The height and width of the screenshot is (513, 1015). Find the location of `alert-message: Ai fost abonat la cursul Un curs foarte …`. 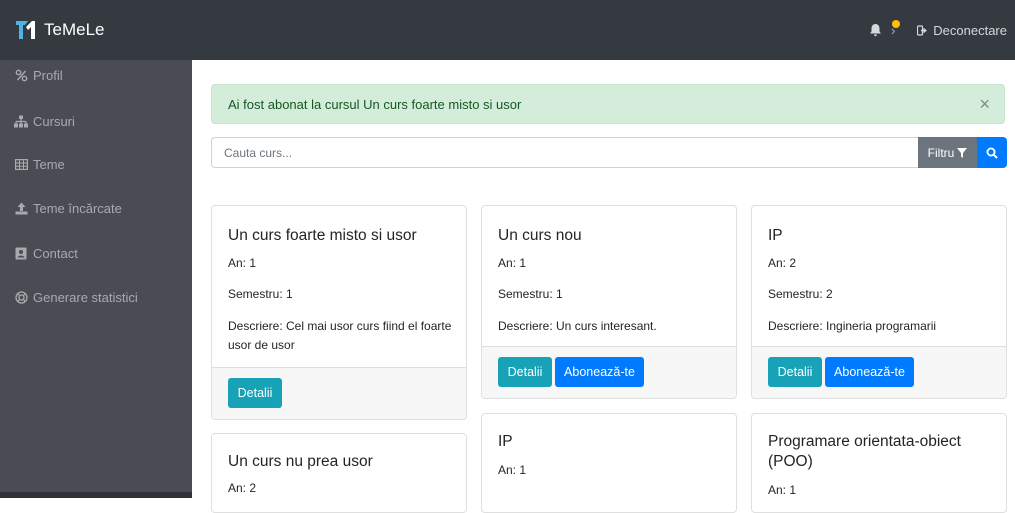

alert-message: Ai fost abonat la cursul Un curs foarte … is located at coordinates (375, 104).